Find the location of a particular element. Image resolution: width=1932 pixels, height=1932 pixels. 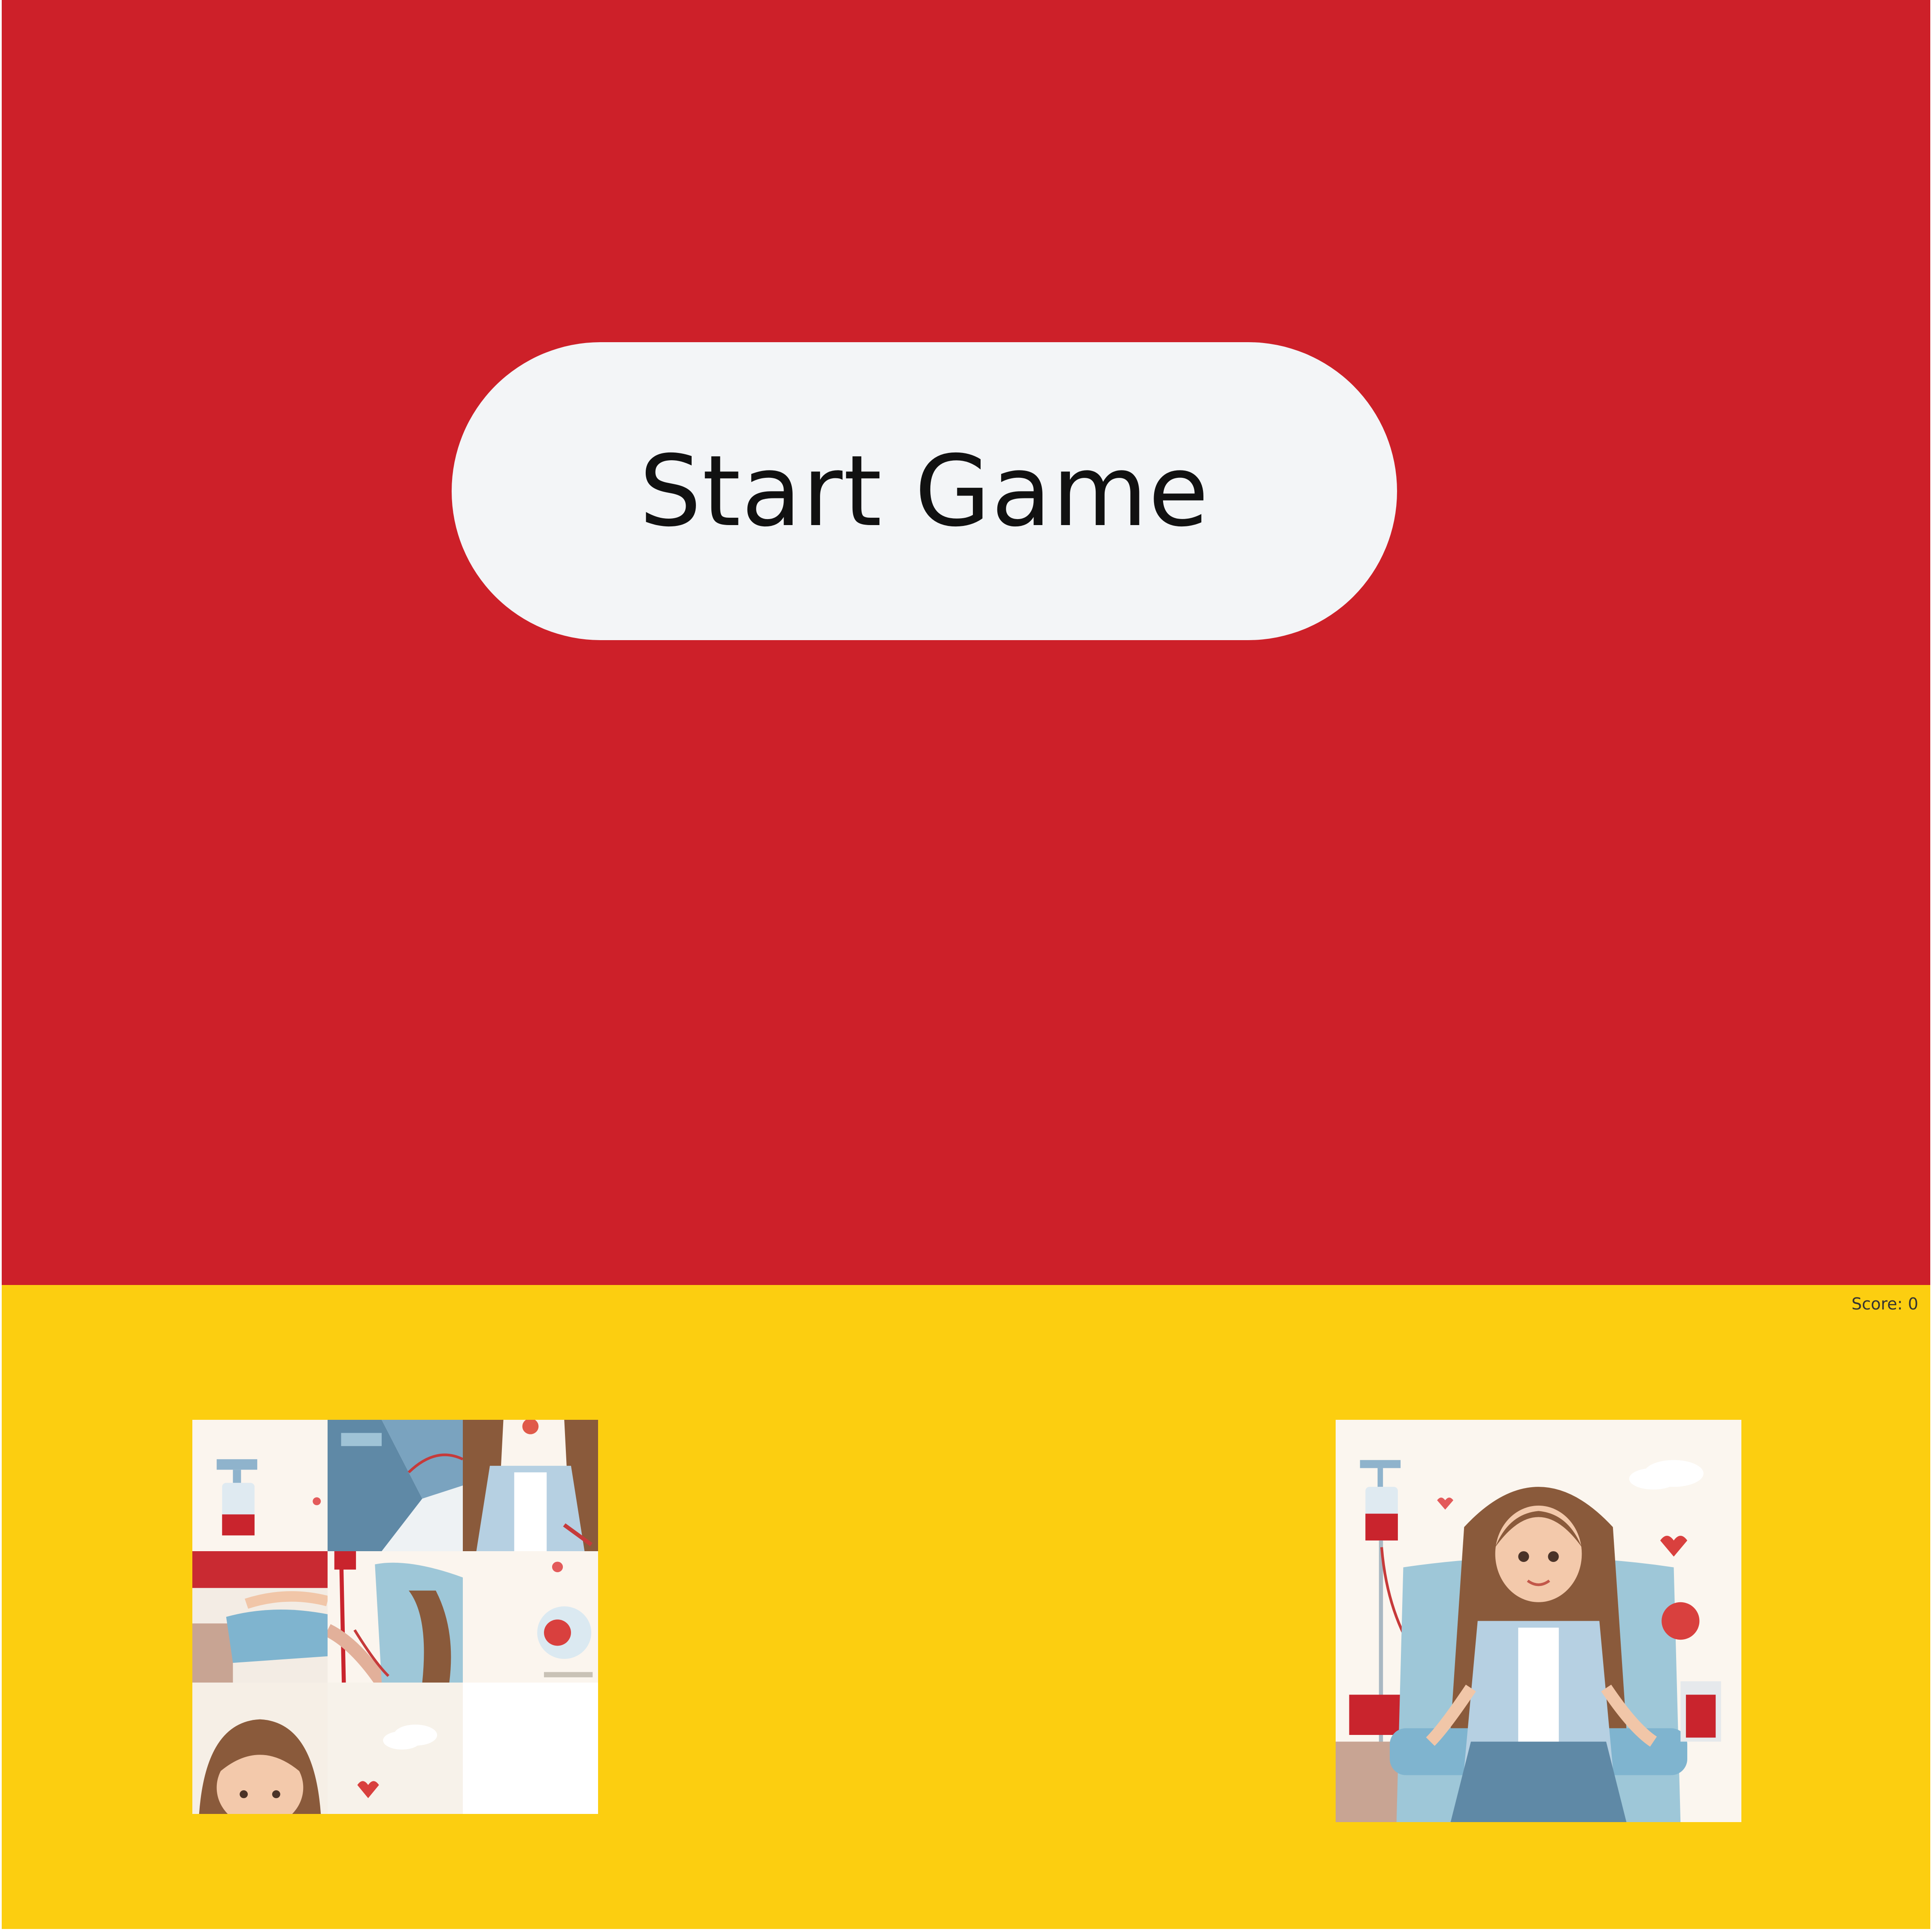

score-display: Score: 0 is located at coordinates (1885, 1303).